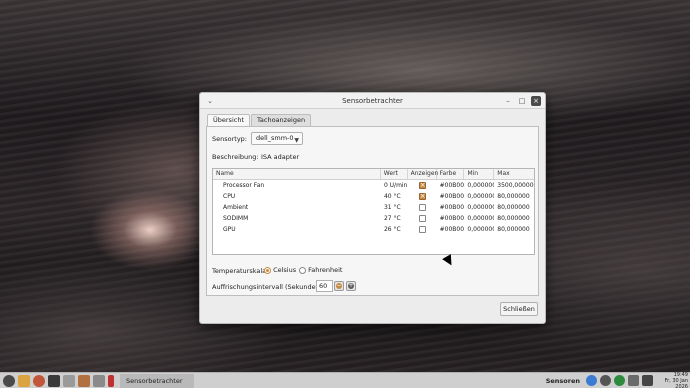 This screenshot has width=690, height=388. What do you see at coordinates (229, 229) in the screenshot?
I see `row-name: GPU` at bounding box center [229, 229].